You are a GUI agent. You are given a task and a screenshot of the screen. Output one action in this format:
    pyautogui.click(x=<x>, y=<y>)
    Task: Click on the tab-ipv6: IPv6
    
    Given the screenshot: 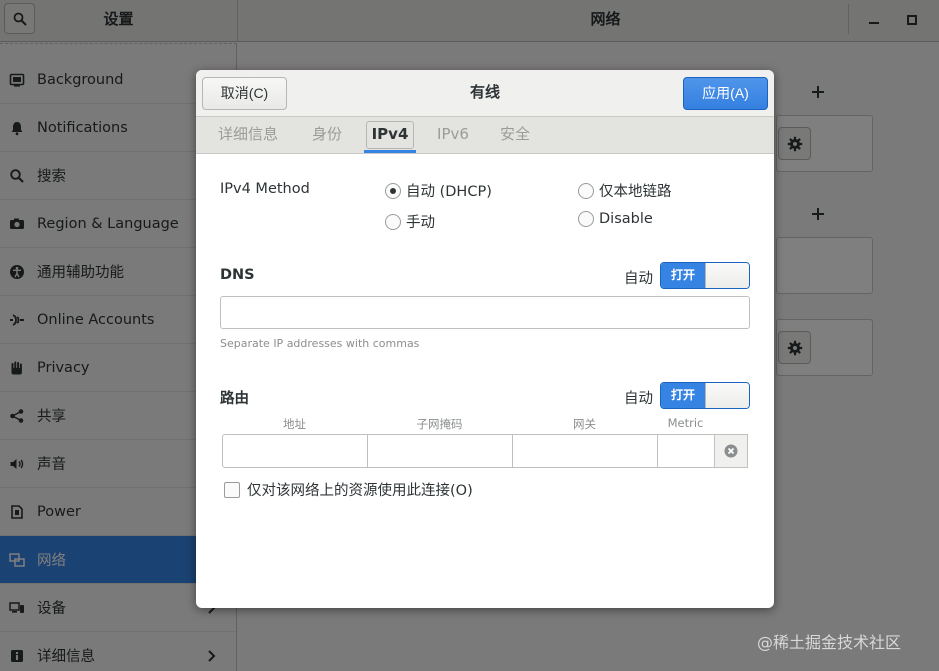 What is the action you would take?
    pyautogui.click(x=453, y=135)
    